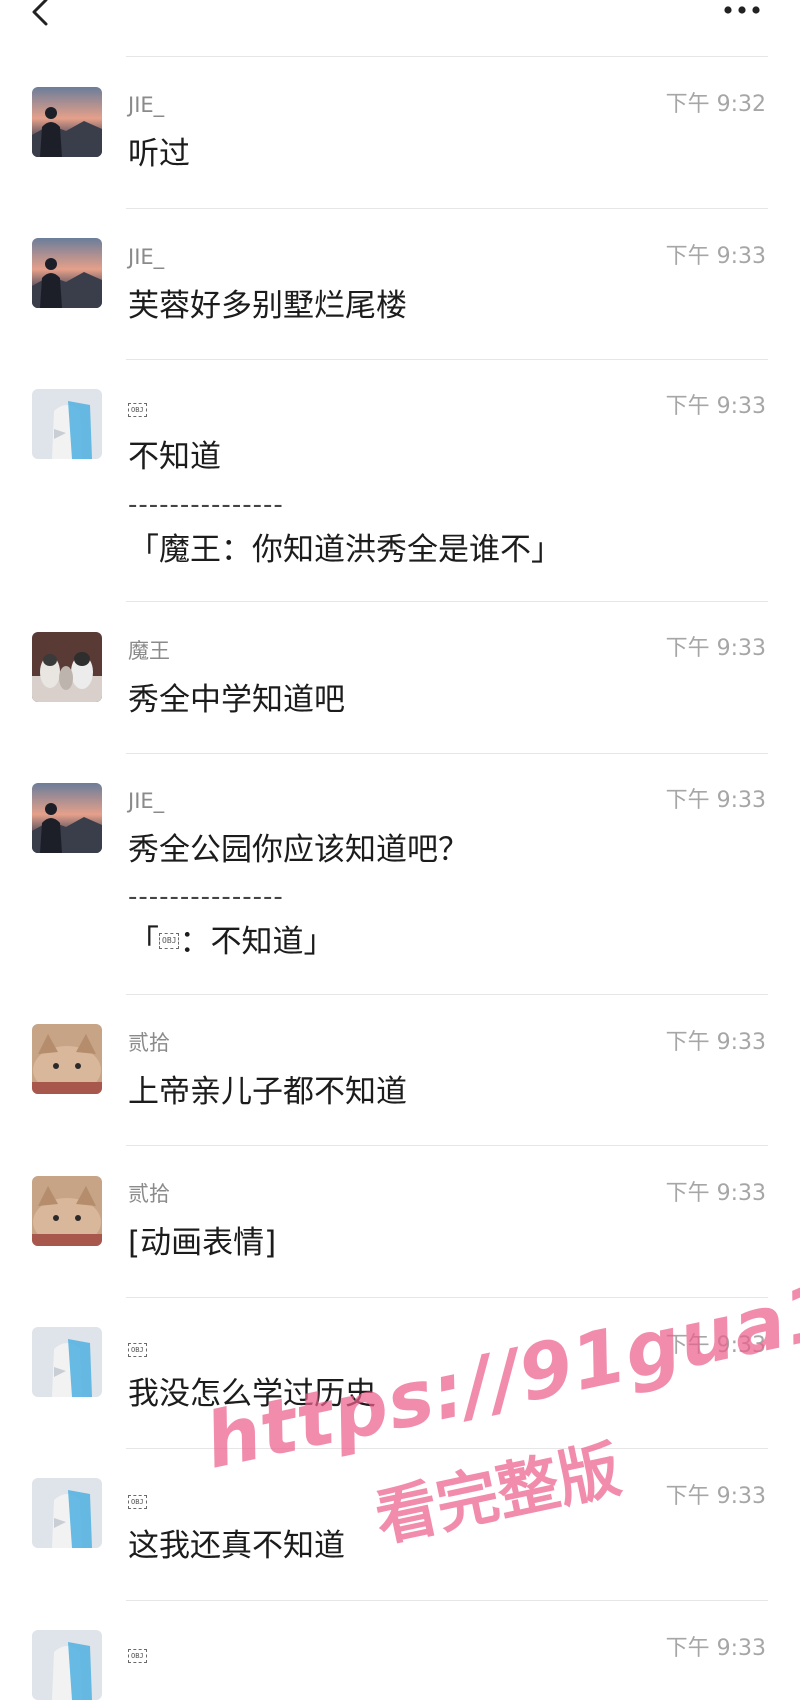 The height and width of the screenshot is (1700, 800). Describe the element at coordinates (174, 457) in the screenshot. I see `message-text: 不知道` at that location.